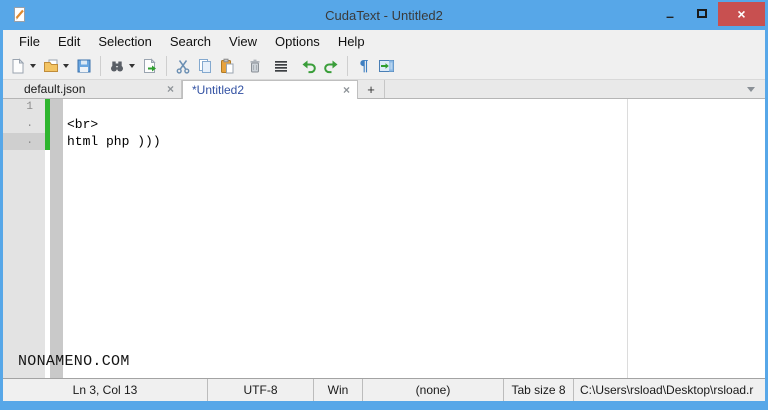 The height and width of the screenshot is (410, 768). I want to click on line-number-current: ., so click(24, 141).